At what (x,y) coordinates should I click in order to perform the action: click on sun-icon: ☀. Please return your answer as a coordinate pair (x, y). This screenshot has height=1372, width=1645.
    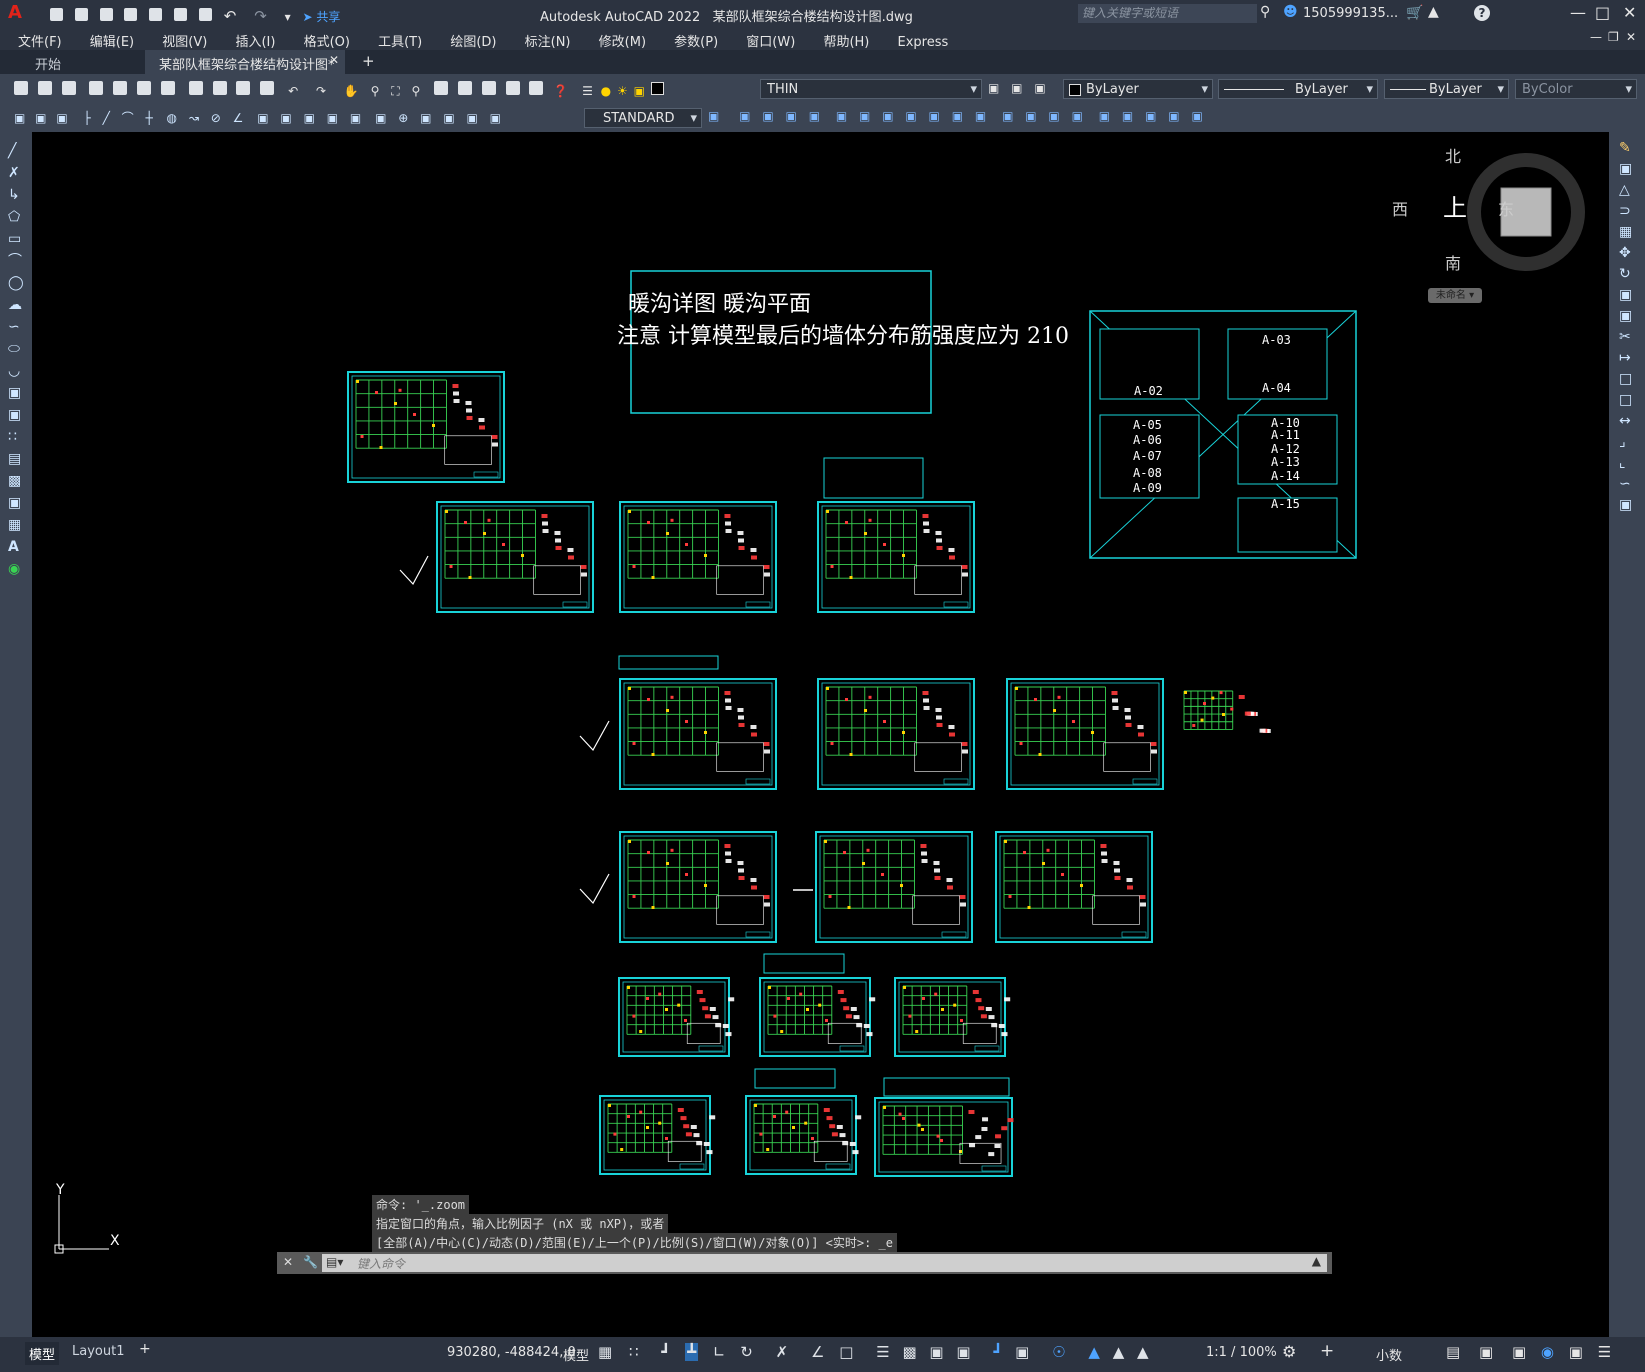
    Looking at the image, I should click on (622, 91).